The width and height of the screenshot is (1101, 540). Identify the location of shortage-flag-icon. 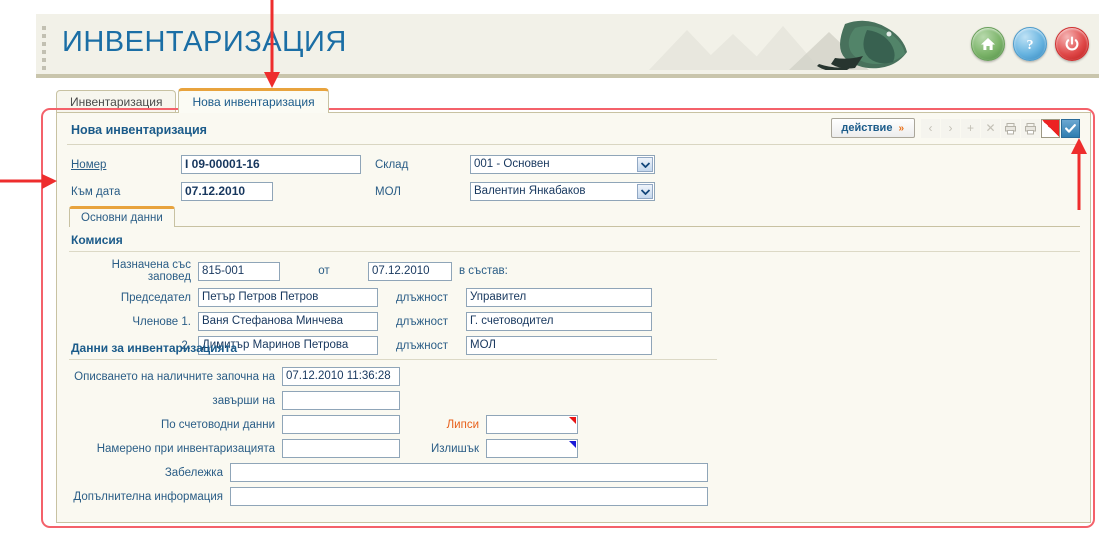
(572, 420).